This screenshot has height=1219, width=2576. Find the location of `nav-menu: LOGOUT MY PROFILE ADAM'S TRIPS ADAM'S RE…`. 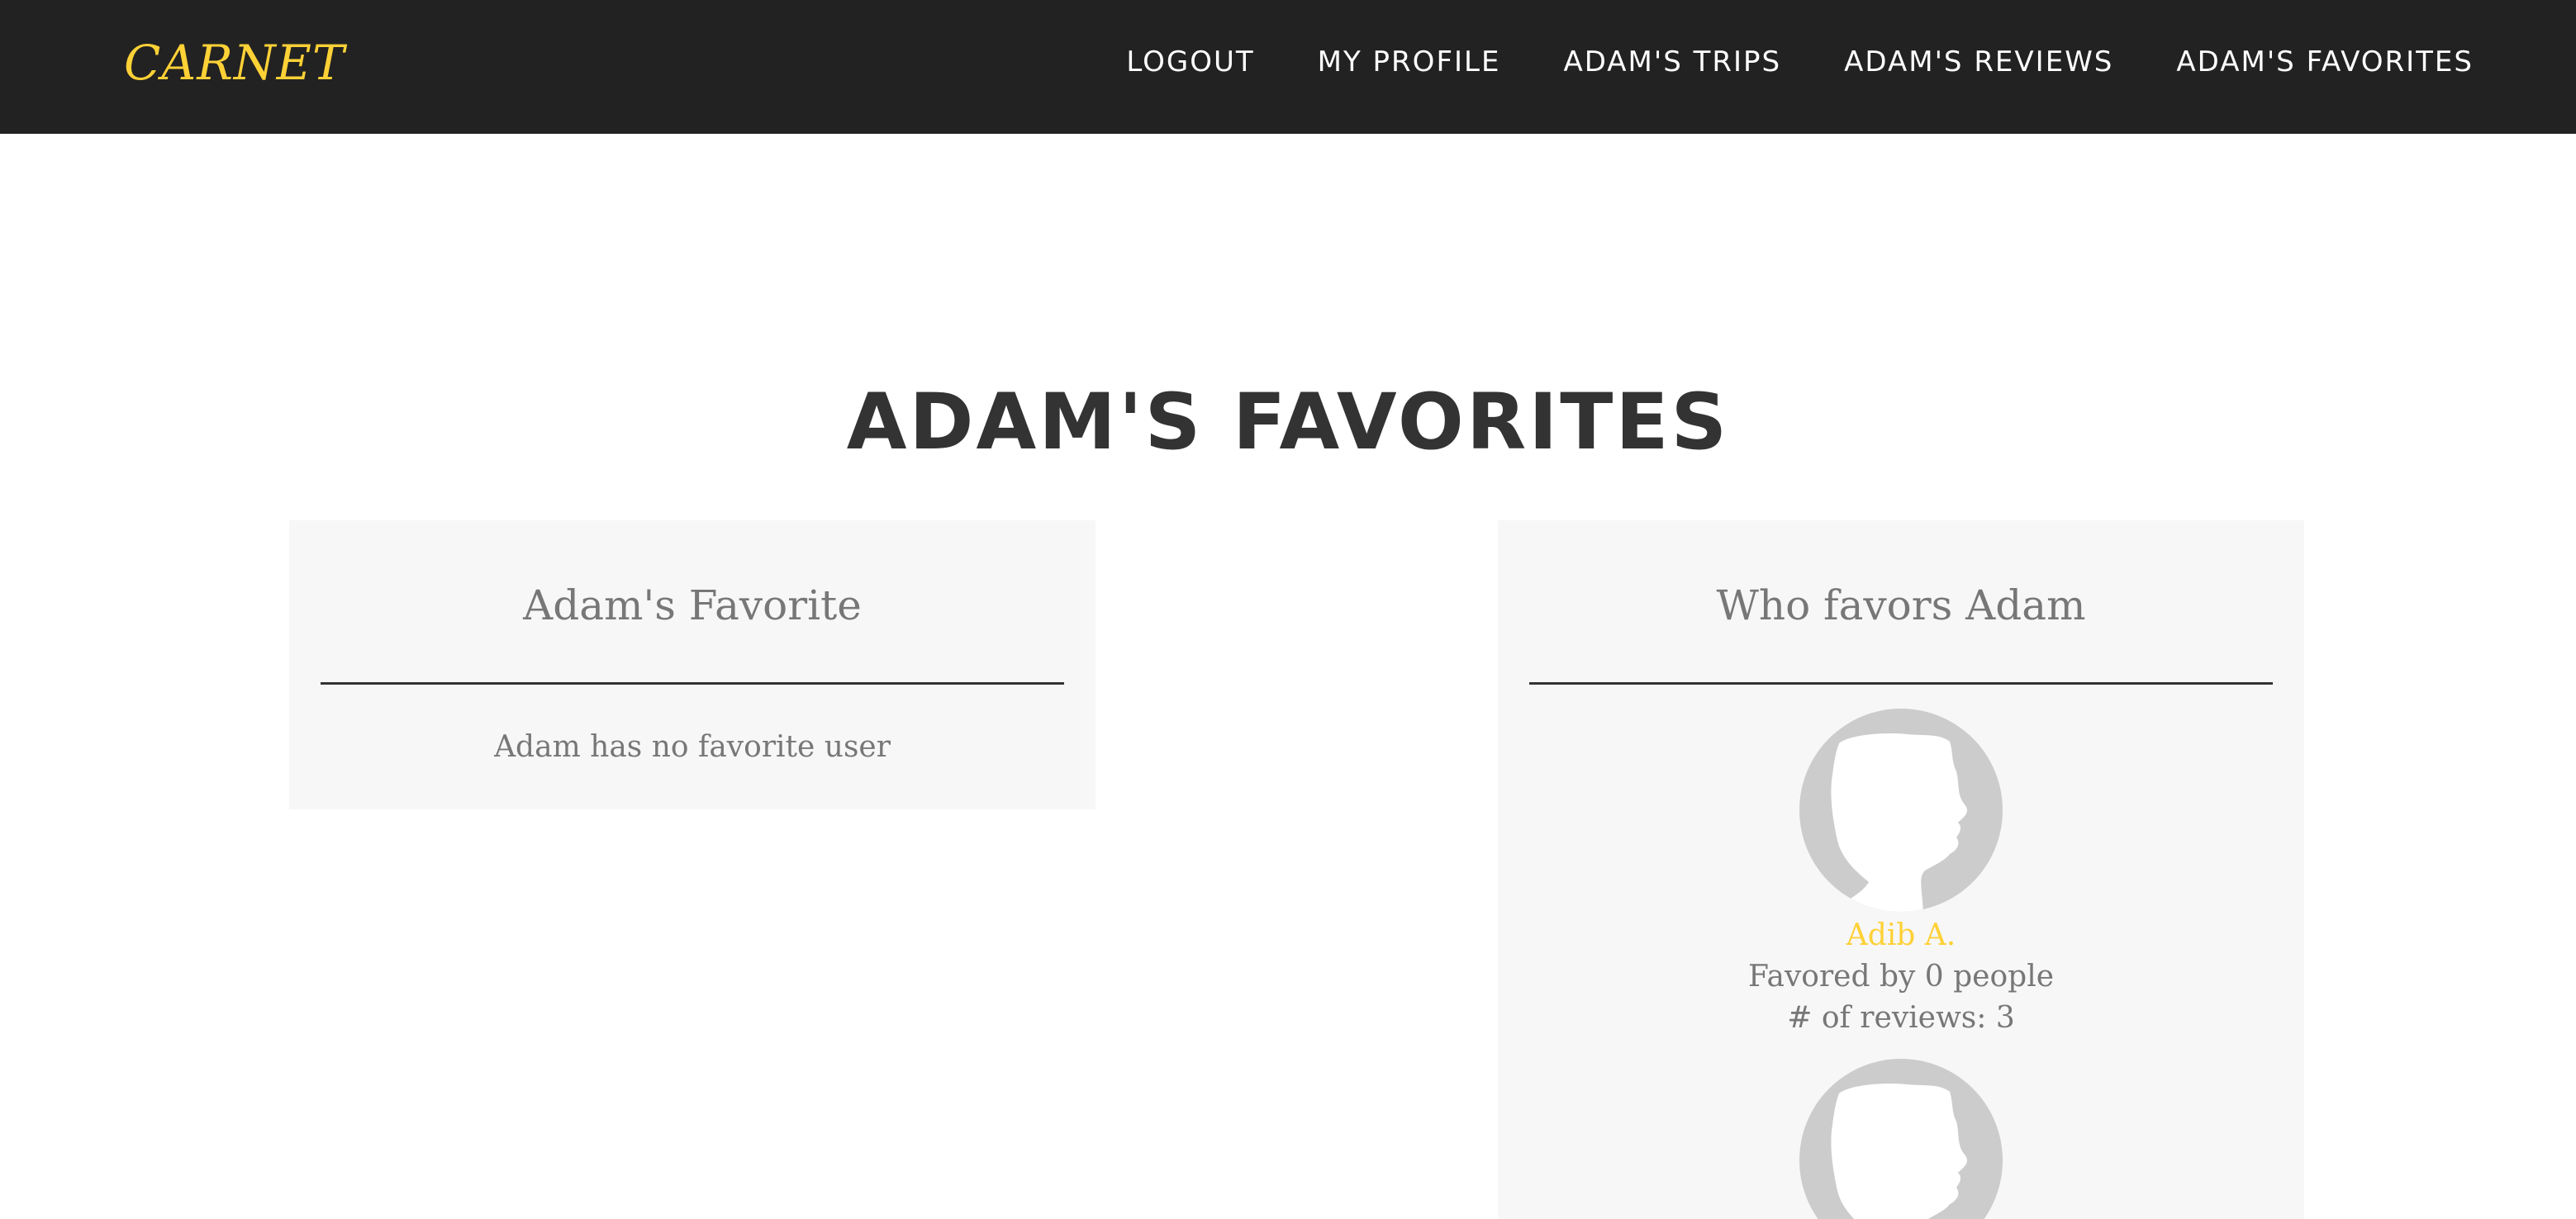

nav-menu: LOGOUT MY PROFILE ADAM'S TRIPS ADAM'S RE… is located at coordinates (1800, 62).